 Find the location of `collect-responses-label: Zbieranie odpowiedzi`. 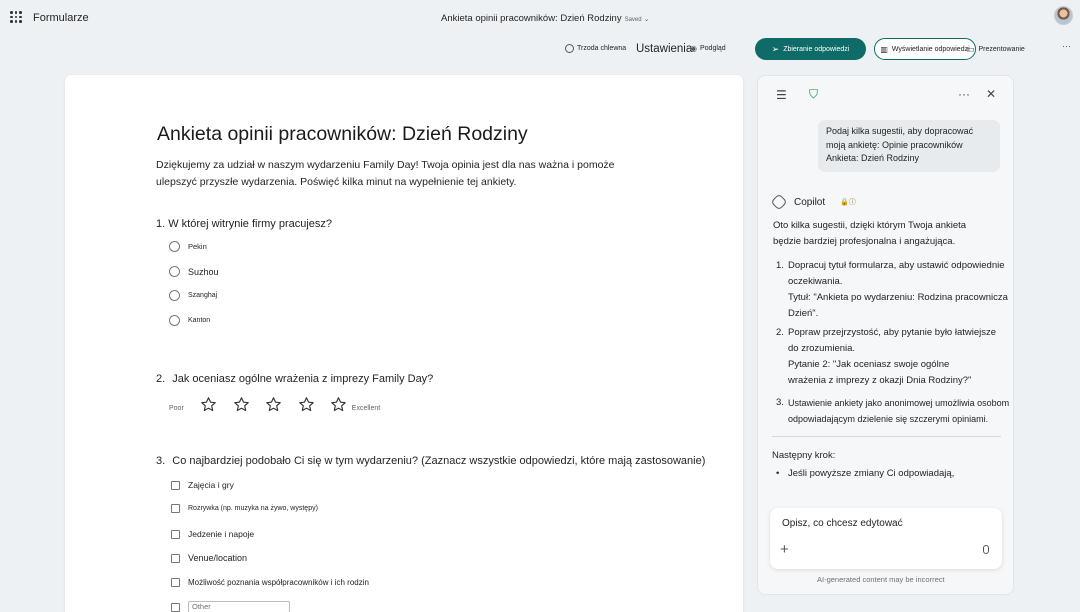

collect-responses-label: Zbieranie odpowiedzi is located at coordinates (816, 49).